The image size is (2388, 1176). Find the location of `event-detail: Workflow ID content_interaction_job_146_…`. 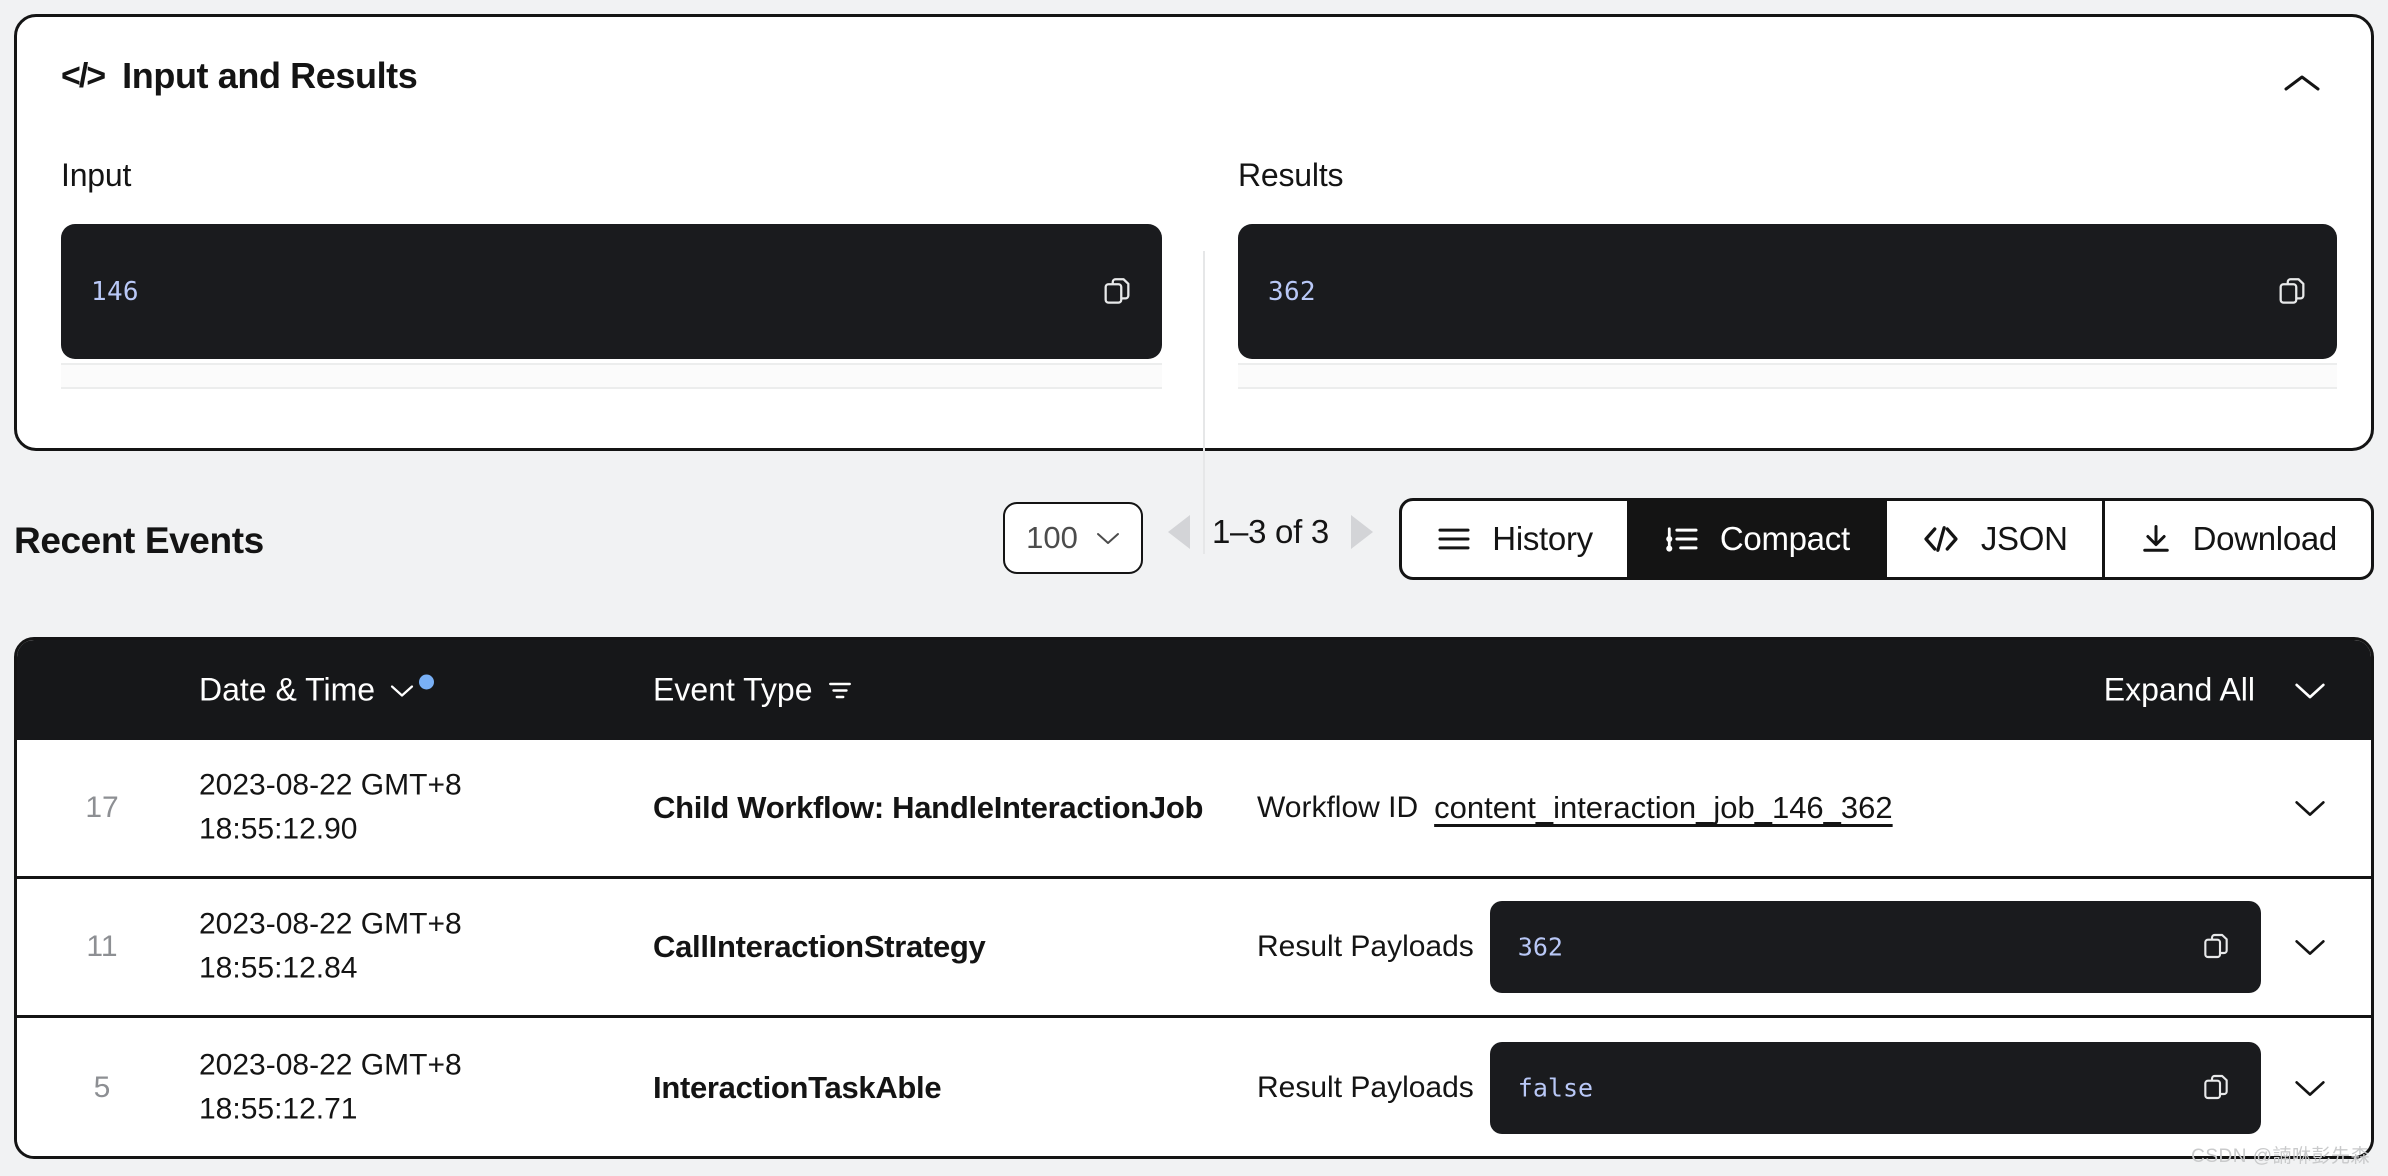

event-detail: Workflow ID content_interaction_job_146_… is located at coordinates (1759, 808).